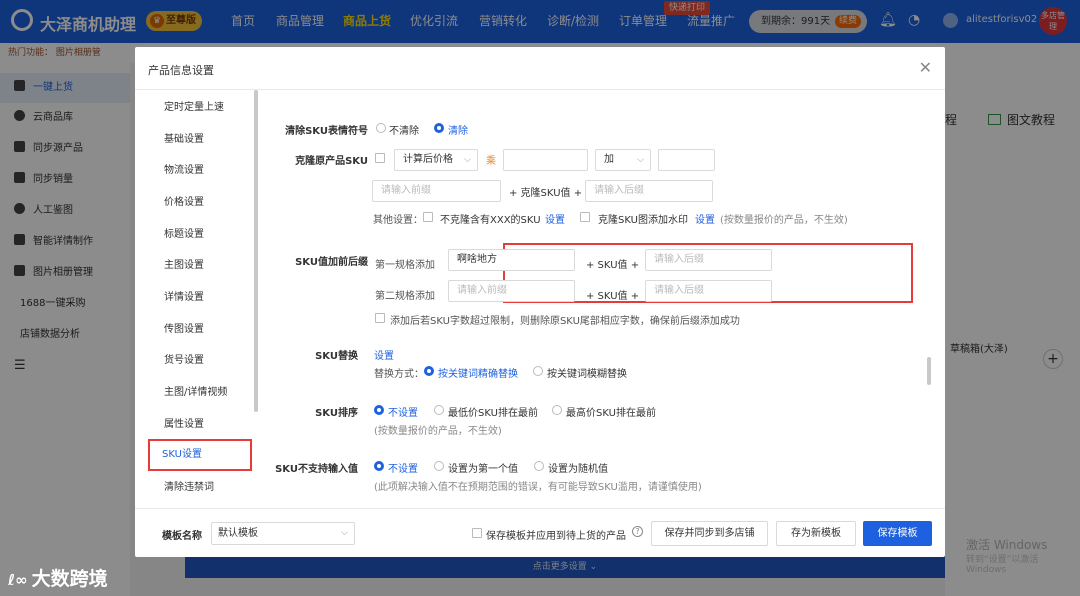 The width and height of the screenshot is (1080, 596). I want to click on no-clone-settings-link: 设置, so click(555, 218).